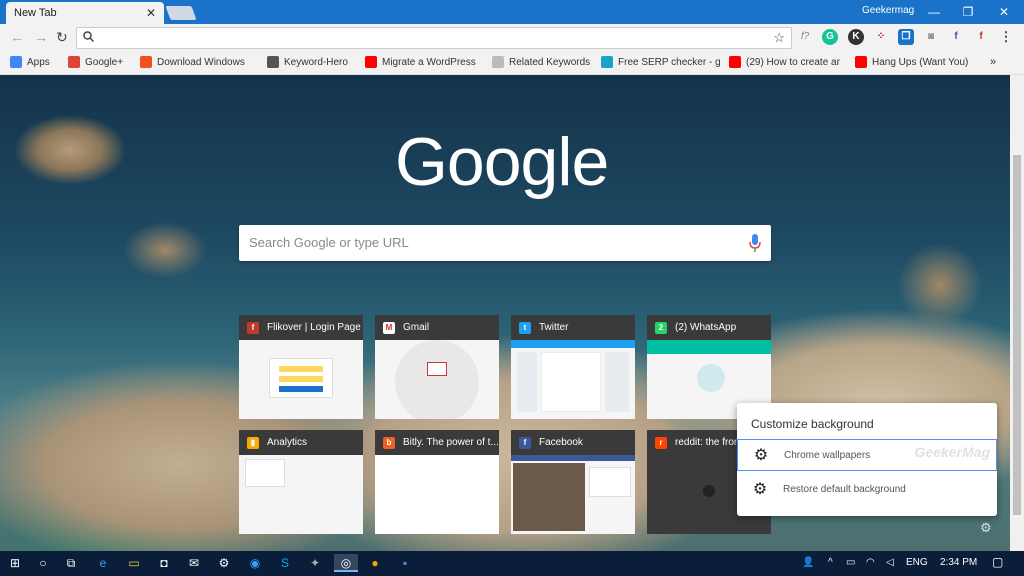 The image size is (1024, 576). Describe the element at coordinates (405, 563) in the screenshot. I see `photoshop-icon: ▪` at that location.